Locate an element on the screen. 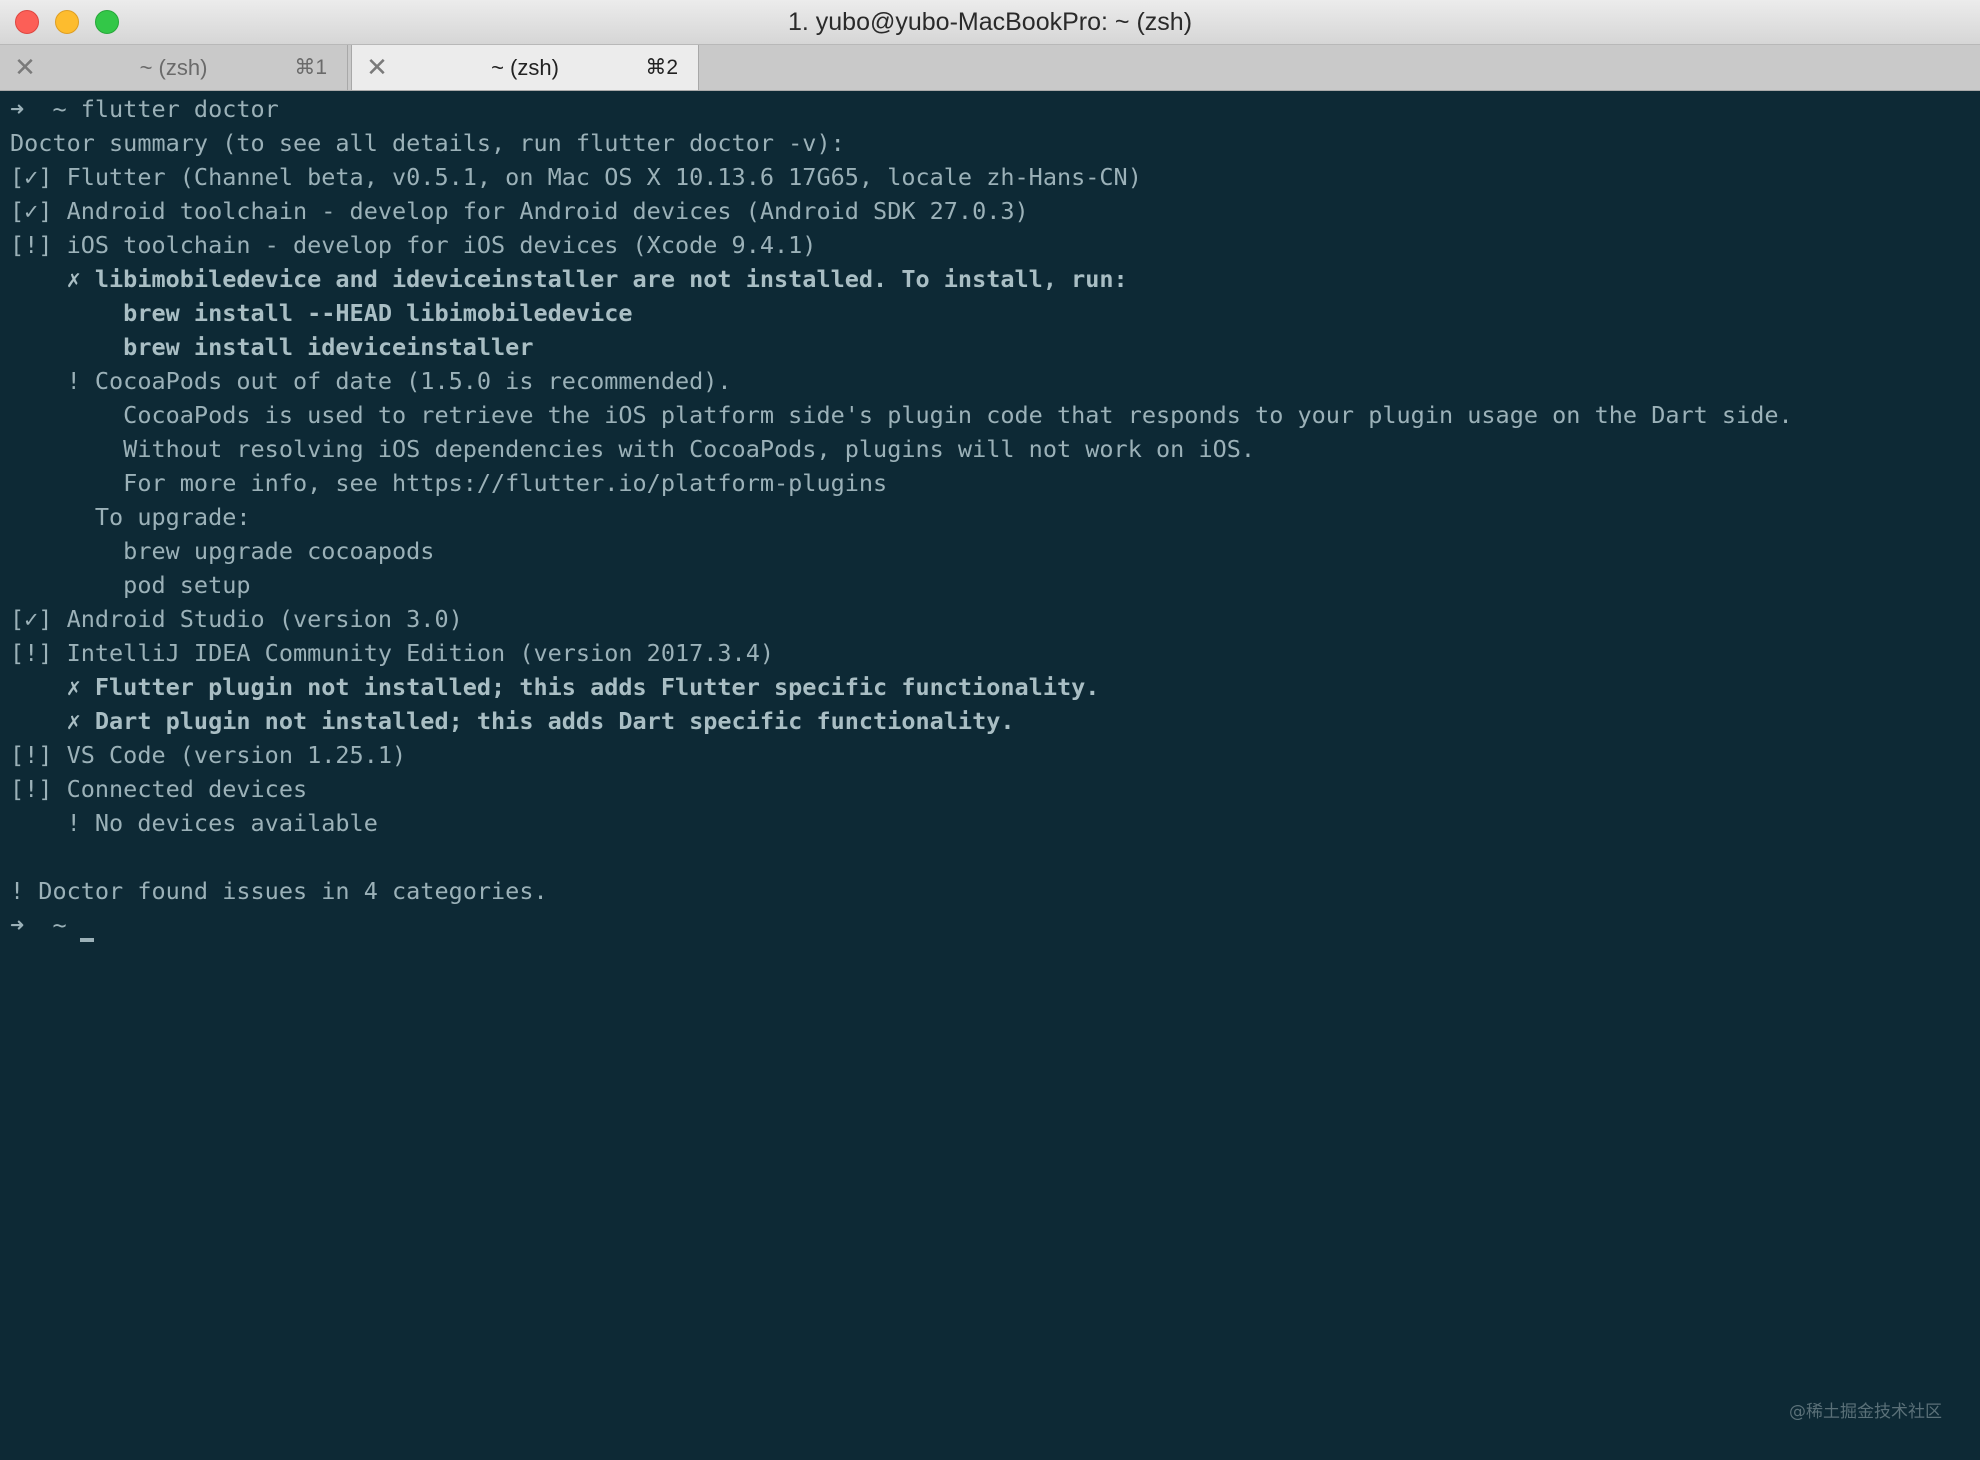  terminal-line: brew install ideviceinstaller is located at coordinates (272, 347).